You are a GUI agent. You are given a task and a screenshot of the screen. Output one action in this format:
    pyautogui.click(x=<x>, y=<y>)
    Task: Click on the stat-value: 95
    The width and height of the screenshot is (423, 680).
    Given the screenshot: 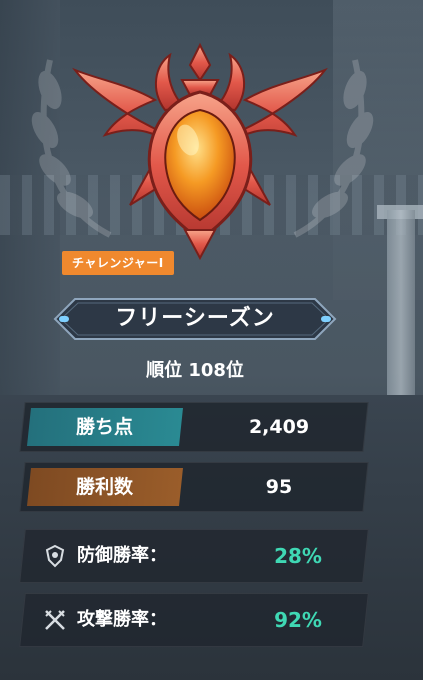 What is the action you would take?
    pyautogui.click(x=279, y=487)
    